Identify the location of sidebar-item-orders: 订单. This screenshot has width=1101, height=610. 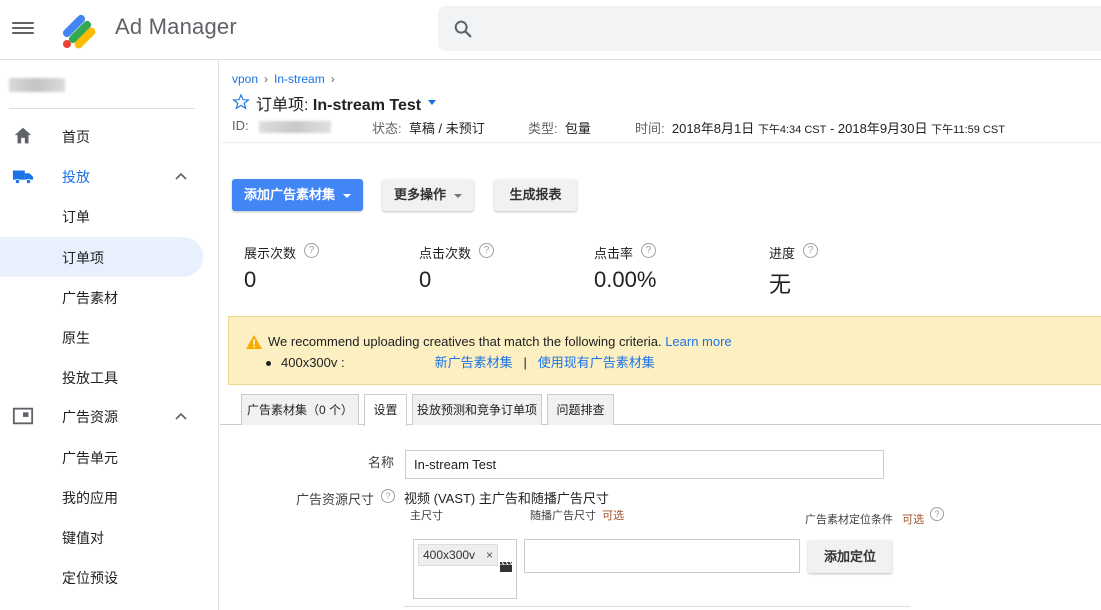
(101, 216).